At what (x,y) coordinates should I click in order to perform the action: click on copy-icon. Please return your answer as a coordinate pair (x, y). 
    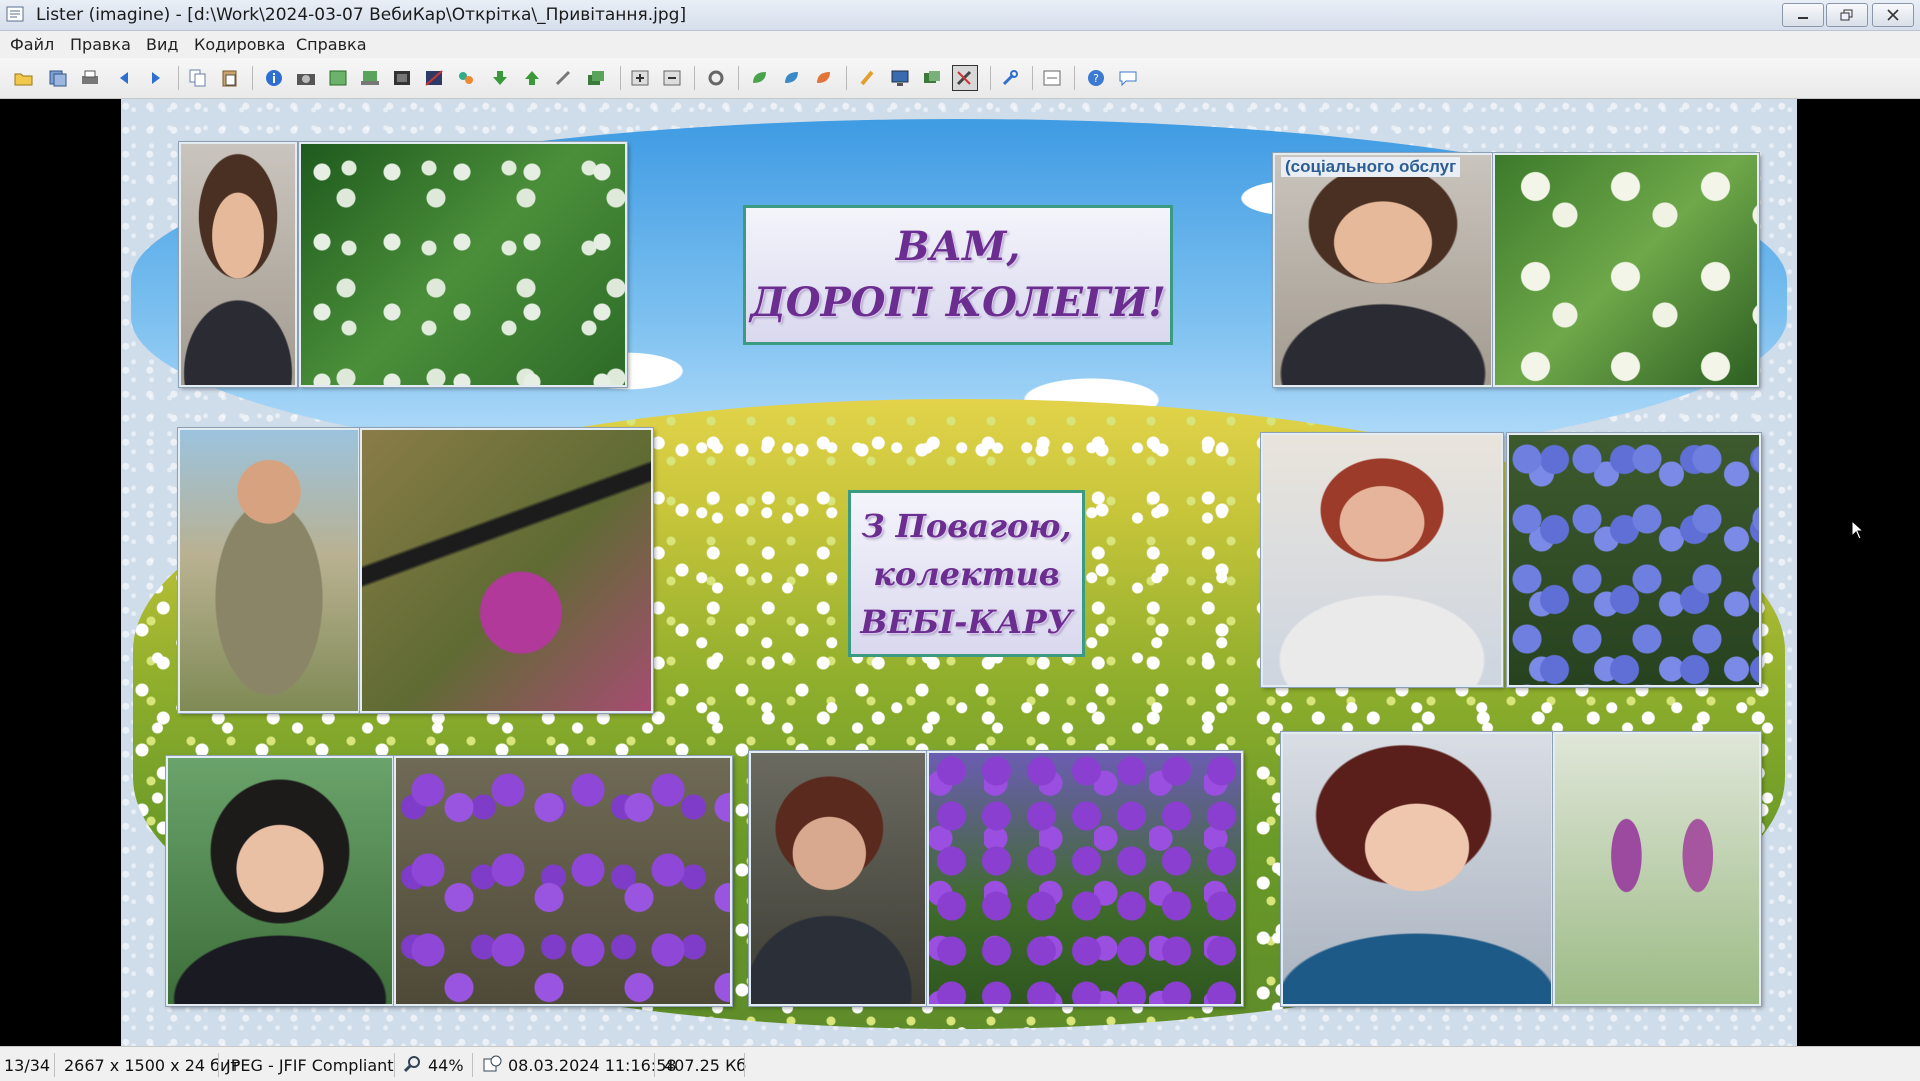
    Looking at the image, I should click on (197, 78).